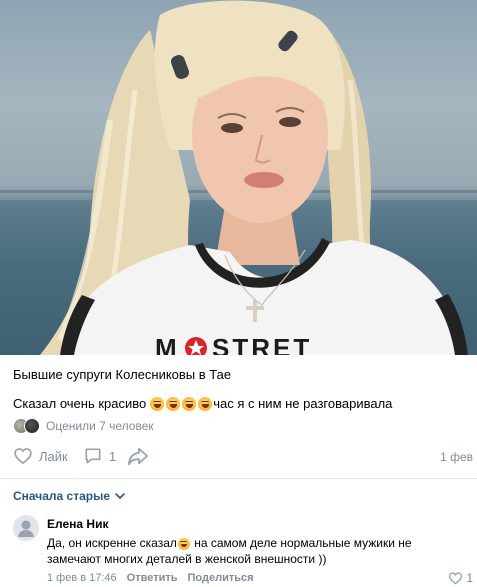 Image resolution: width=477 pixels, height=587 pixels. I want to click on reactor-avatar, so click(32, 426).